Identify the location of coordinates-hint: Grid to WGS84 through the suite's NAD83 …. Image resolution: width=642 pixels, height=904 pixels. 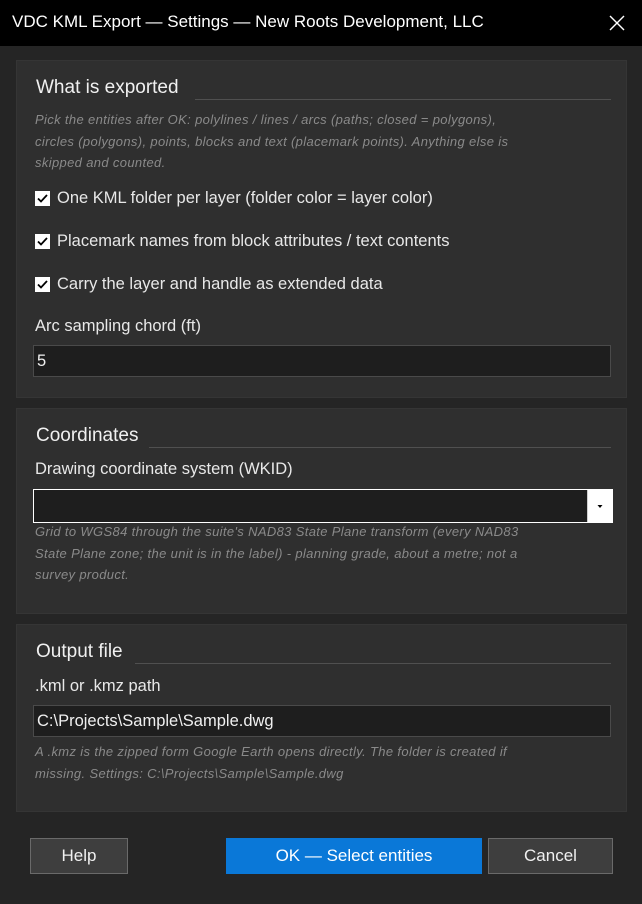
(315, 553).